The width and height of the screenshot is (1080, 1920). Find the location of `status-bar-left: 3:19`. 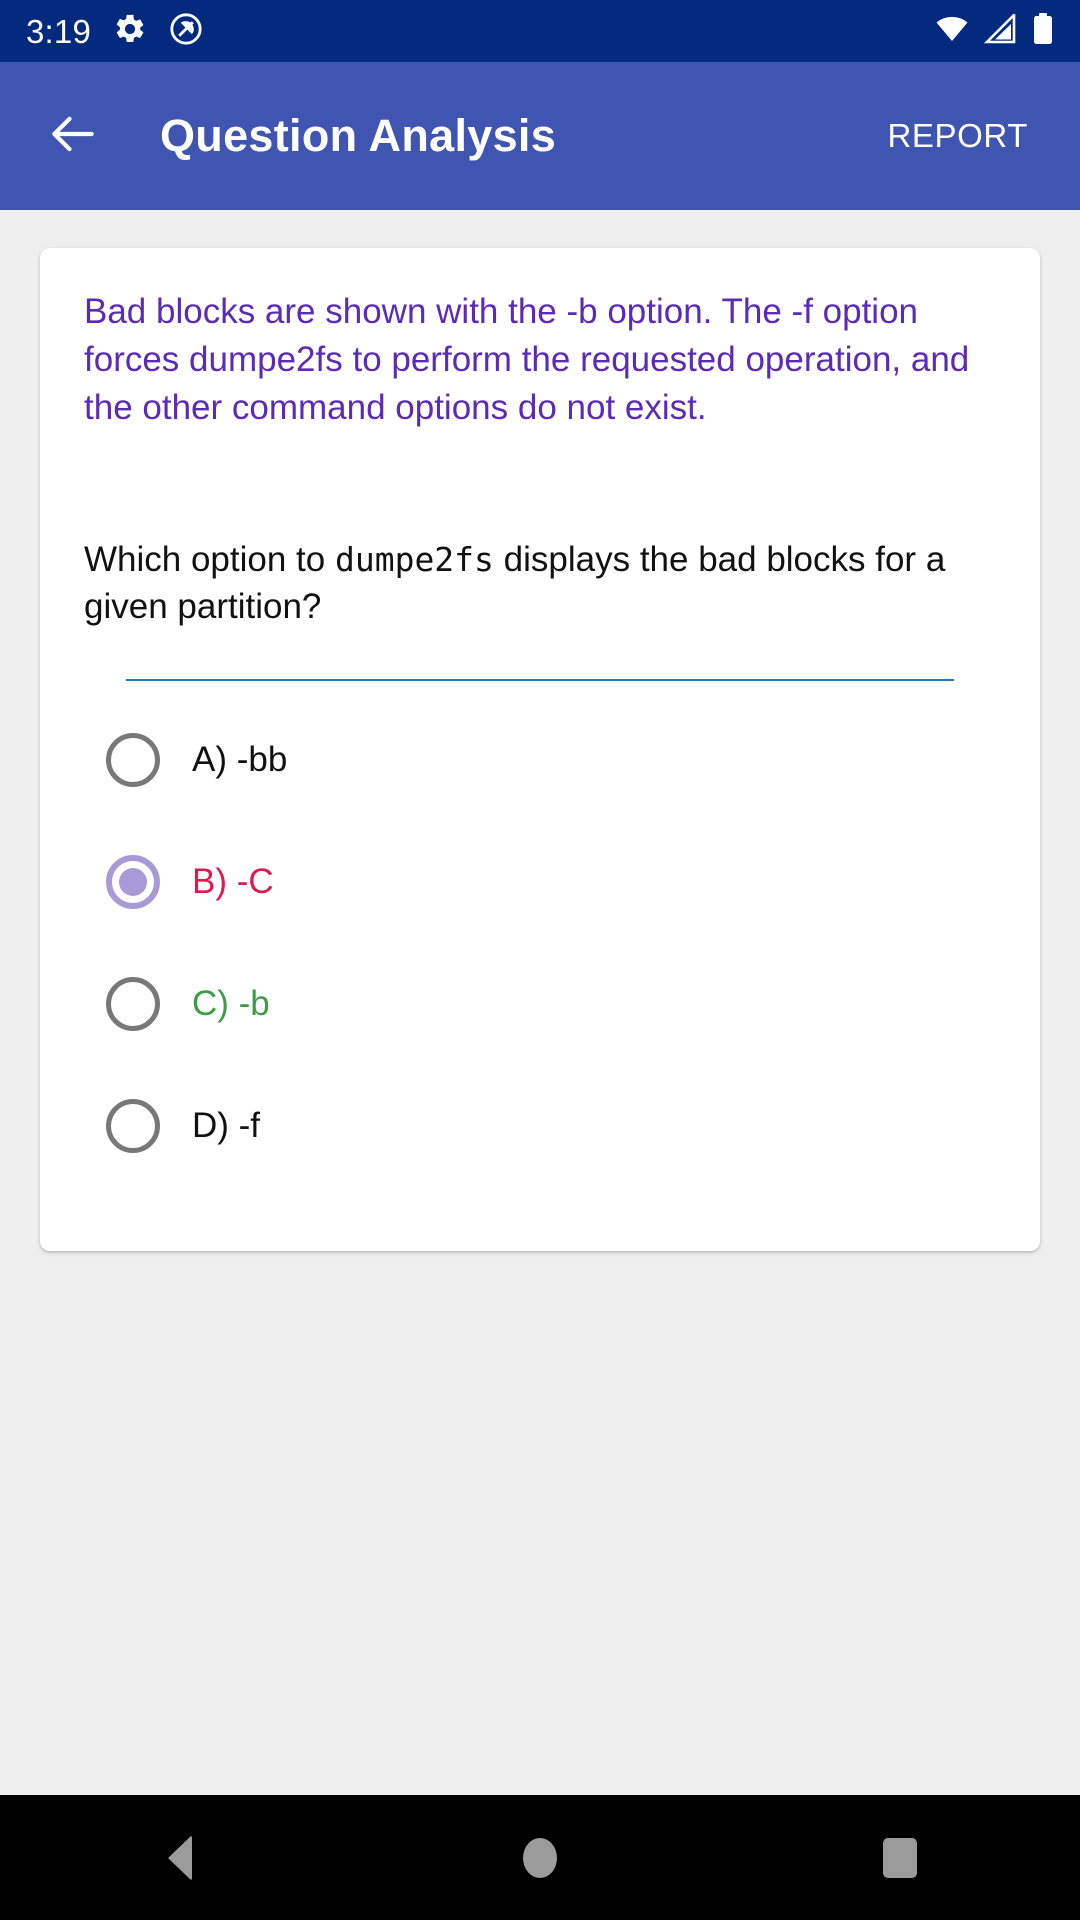

status-bar-left: 3:19 is located at coordinates (114, 31).